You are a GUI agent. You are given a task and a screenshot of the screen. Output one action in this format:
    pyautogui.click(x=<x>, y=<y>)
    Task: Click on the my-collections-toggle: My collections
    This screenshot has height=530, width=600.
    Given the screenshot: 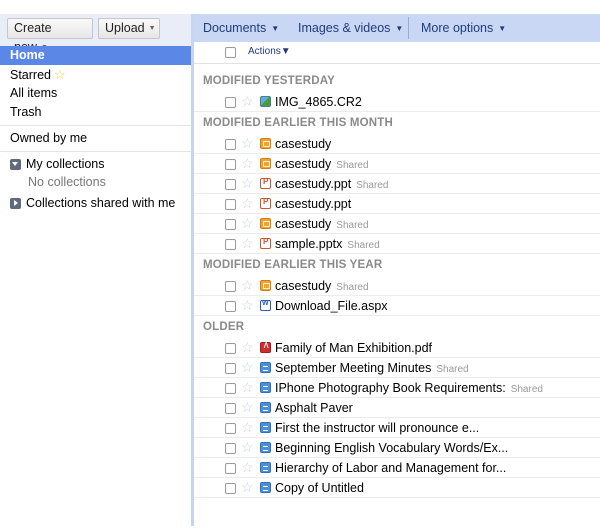 What is the action you would take?
    pyautogui.click(x=96, y=164)
    